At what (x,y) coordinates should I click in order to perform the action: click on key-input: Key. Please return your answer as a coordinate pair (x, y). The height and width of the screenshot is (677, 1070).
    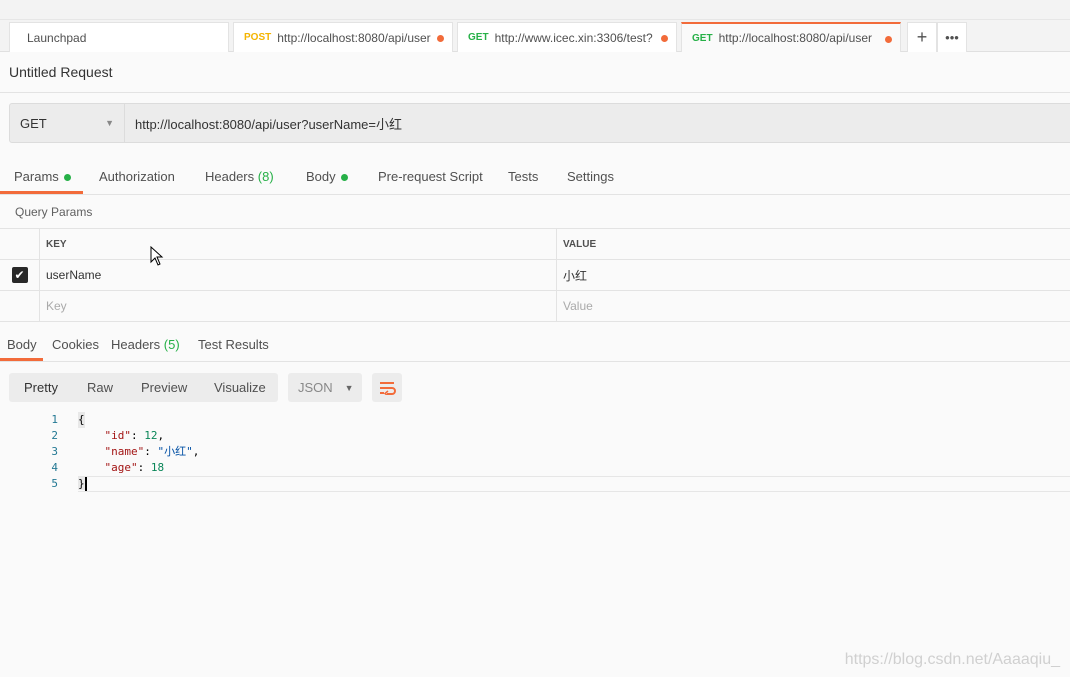
    Looking at the image, I should click on (298, 306).